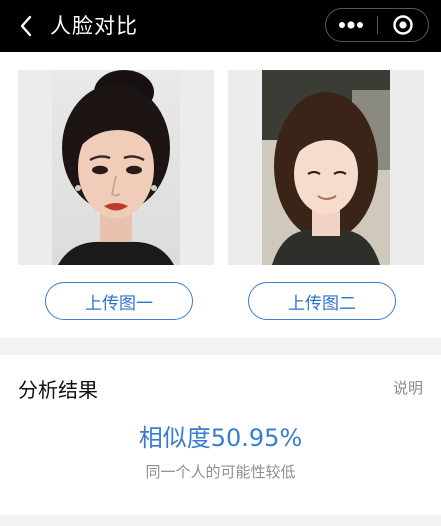  I want to click on close-mini-program-button, so click(402, 25).